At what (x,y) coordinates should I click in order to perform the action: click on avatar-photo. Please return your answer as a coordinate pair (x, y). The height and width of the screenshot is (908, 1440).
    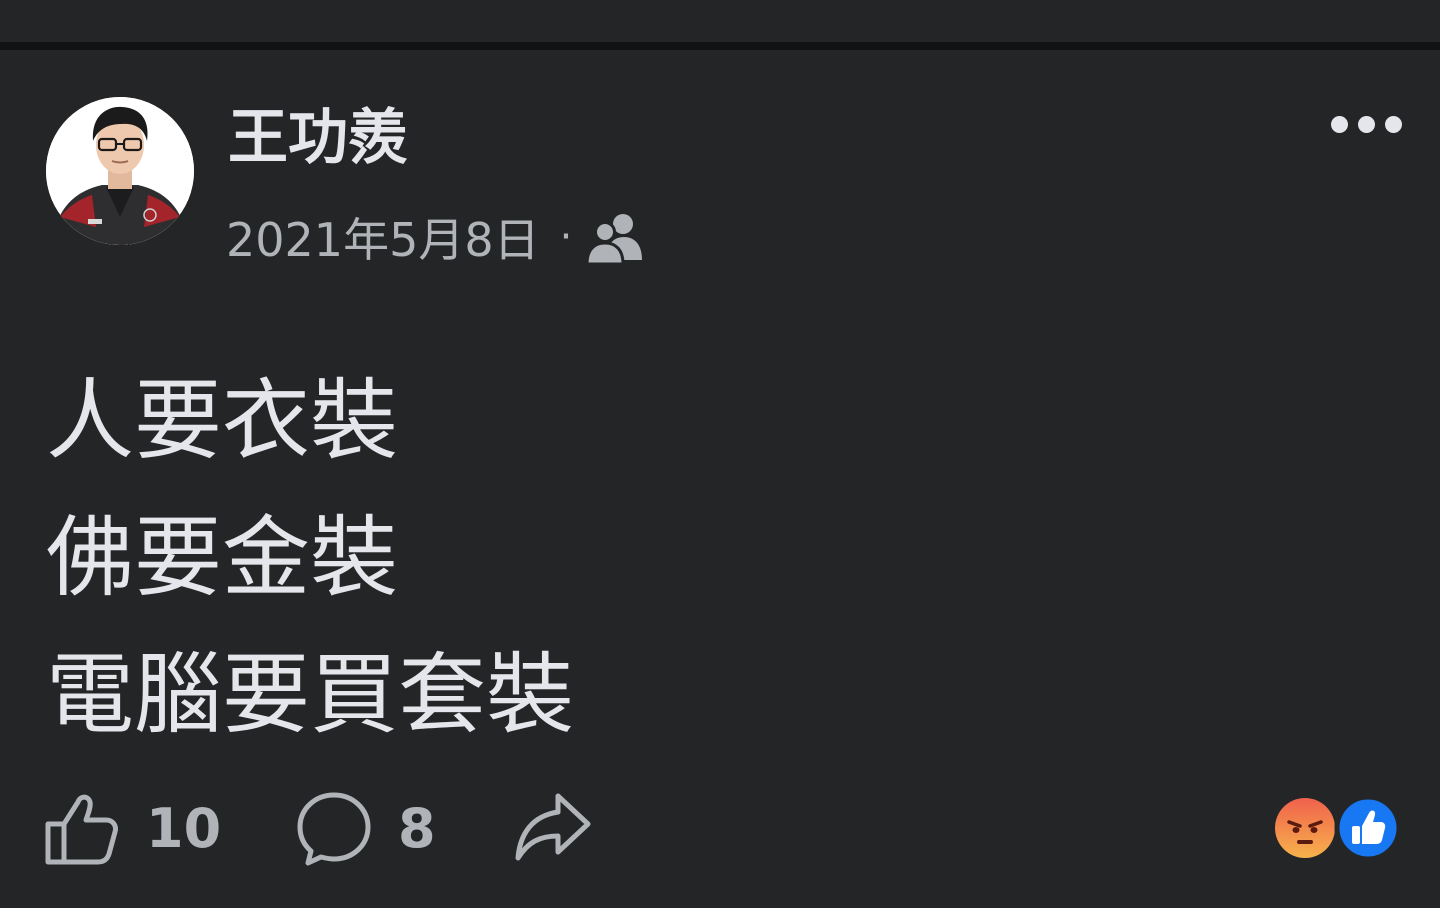
    Looking at the image, I should click on (120, 171).